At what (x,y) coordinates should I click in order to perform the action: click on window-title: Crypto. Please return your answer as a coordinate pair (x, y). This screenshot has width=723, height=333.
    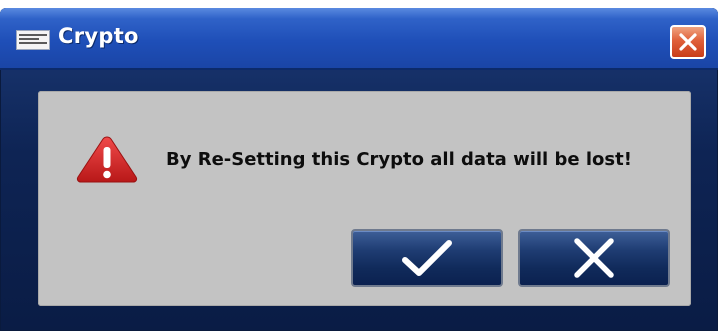
    Looking at the image, I should click on (98, 36).